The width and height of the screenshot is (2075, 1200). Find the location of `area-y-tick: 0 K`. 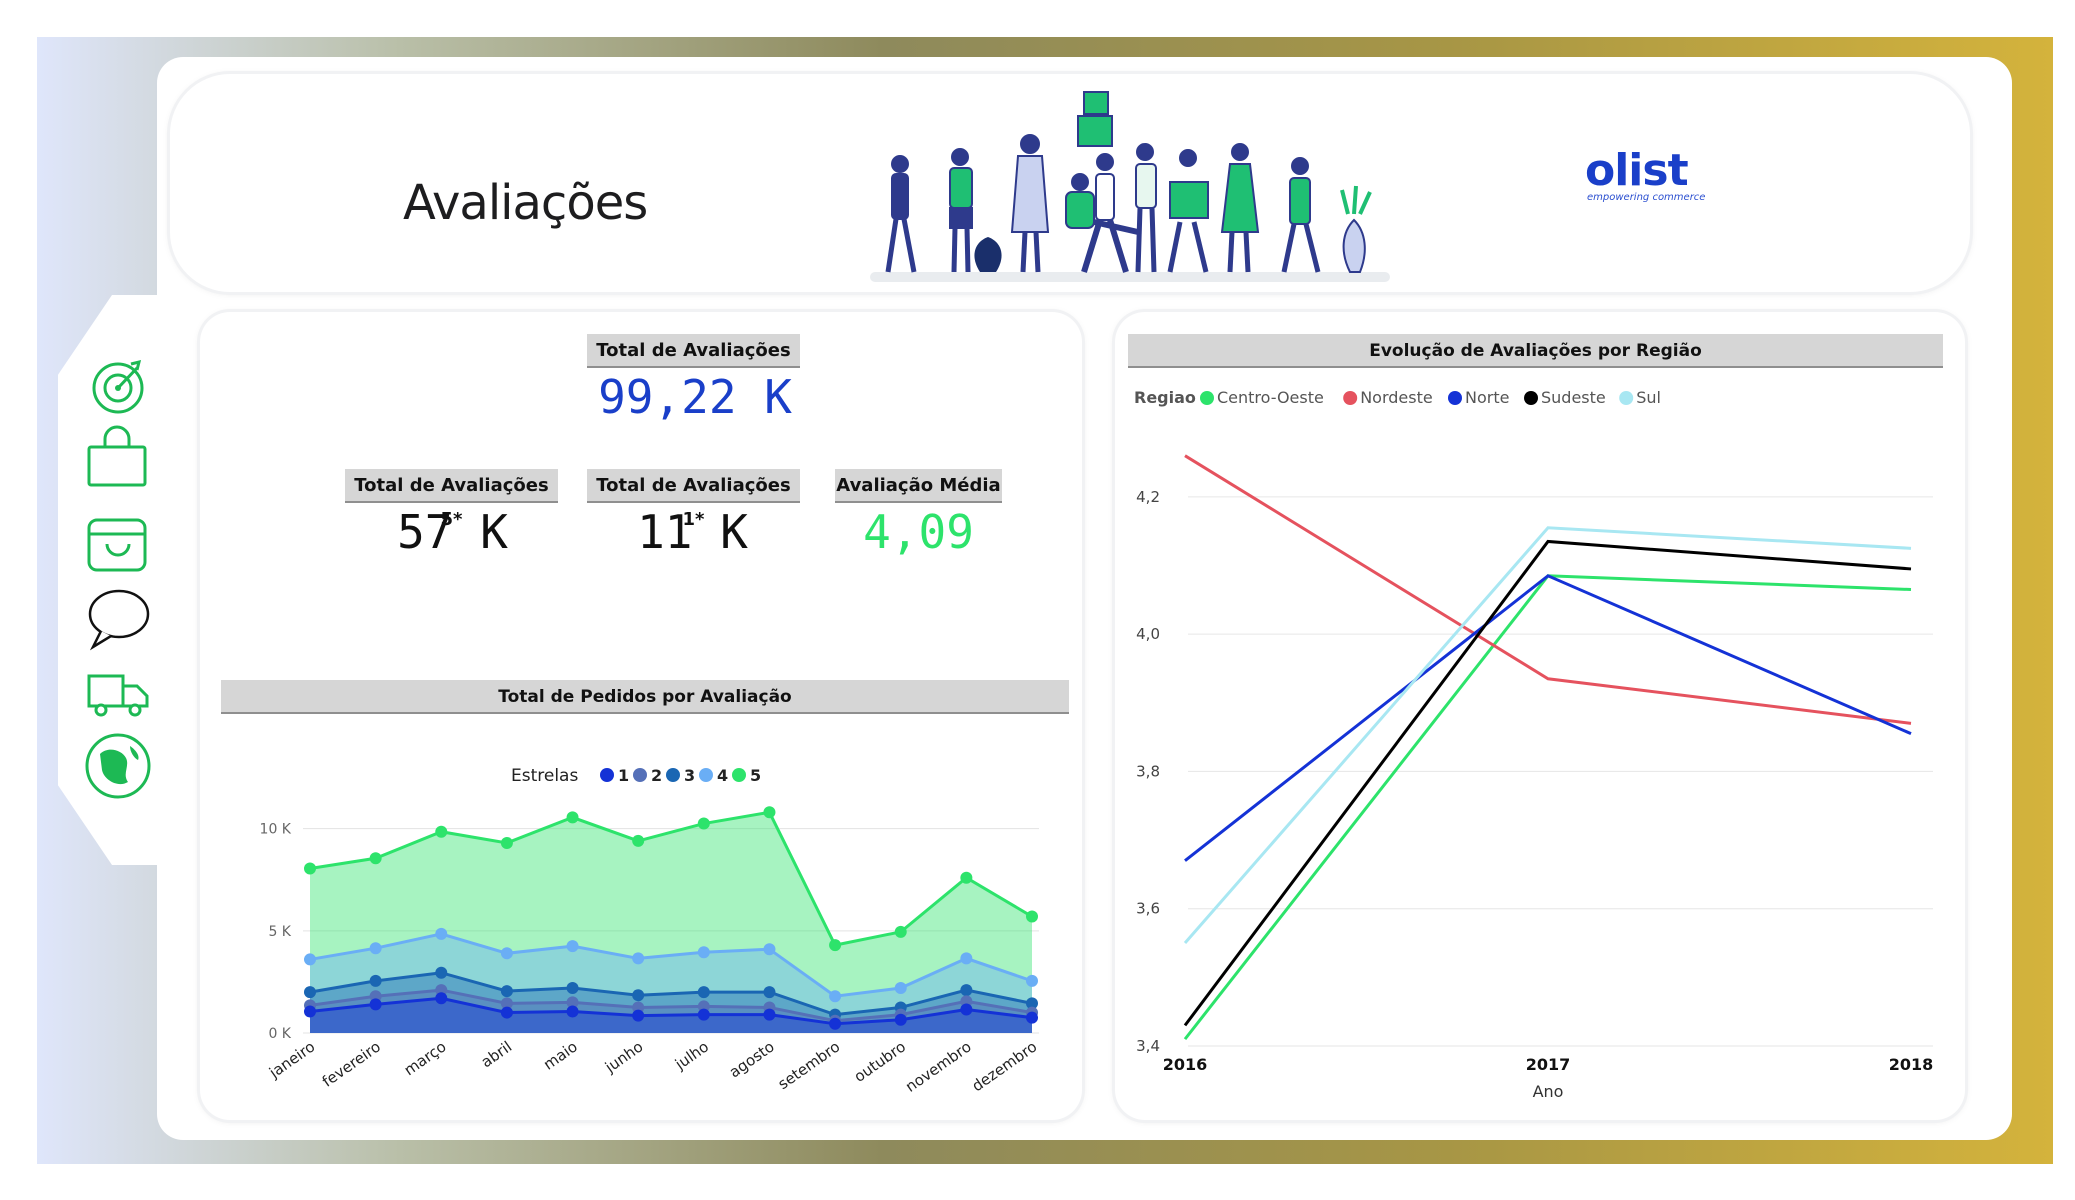

area-y-tick: 0 K is located at coordinates (279, 1034).